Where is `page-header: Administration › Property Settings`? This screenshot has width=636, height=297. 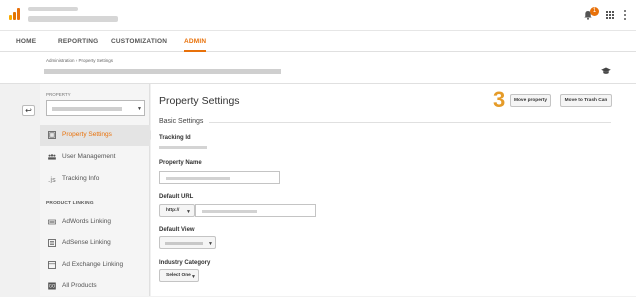
page-header: Administration › Property Settings is located at coordinates (318, 68).